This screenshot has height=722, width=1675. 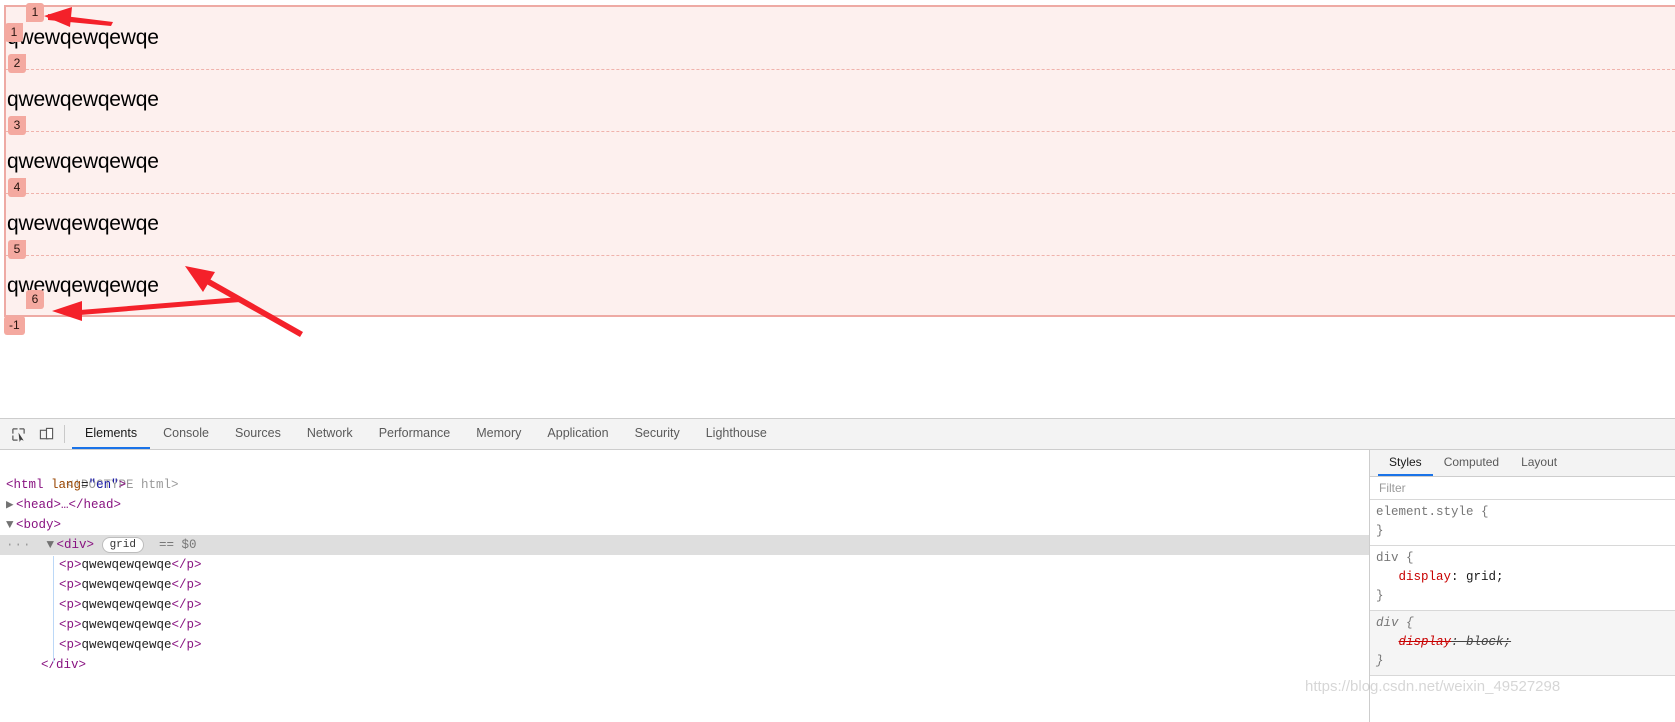 I want to click on collapse-div-triangle-icon: ▼, so click(x=52, y=545).